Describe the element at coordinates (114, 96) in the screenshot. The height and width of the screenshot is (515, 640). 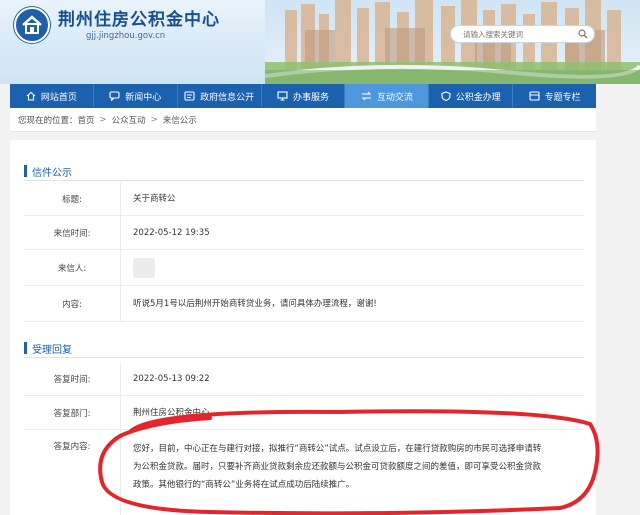
I see `chat-icon` at that location.